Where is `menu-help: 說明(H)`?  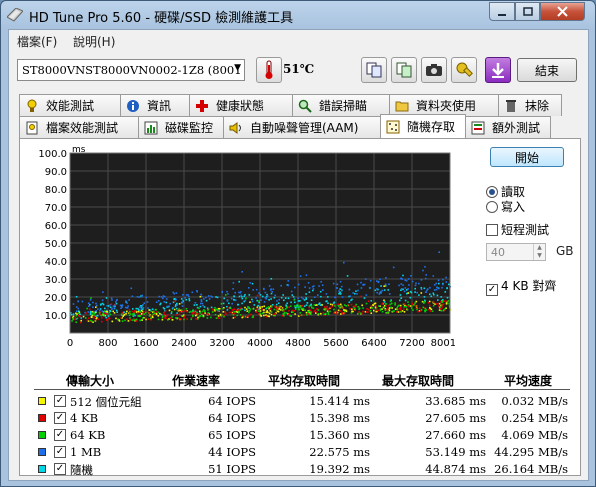 menu-help: 說明(H) is located at coordinates (94, 41).